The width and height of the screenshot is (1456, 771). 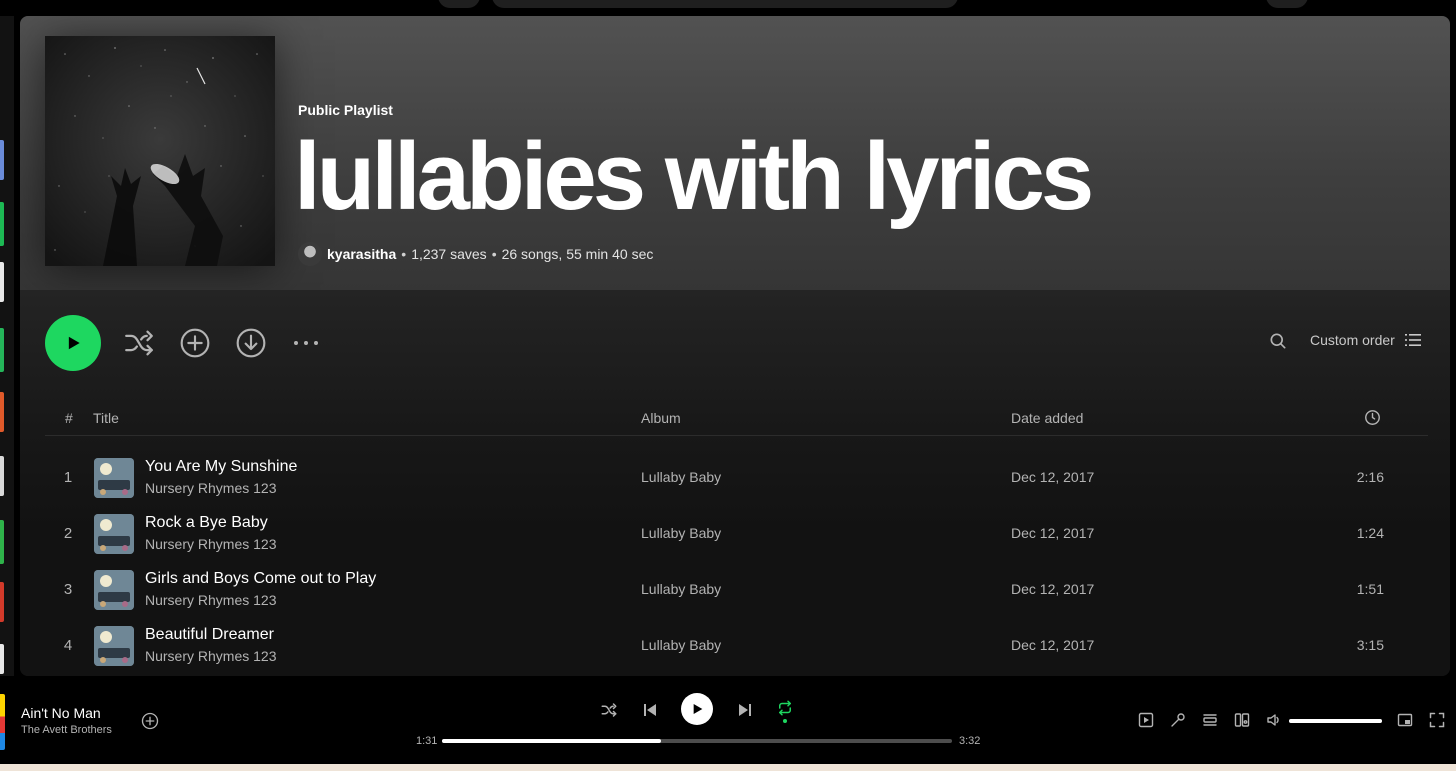 I want to click on now-playing-cover, so click(x=2, y=722).